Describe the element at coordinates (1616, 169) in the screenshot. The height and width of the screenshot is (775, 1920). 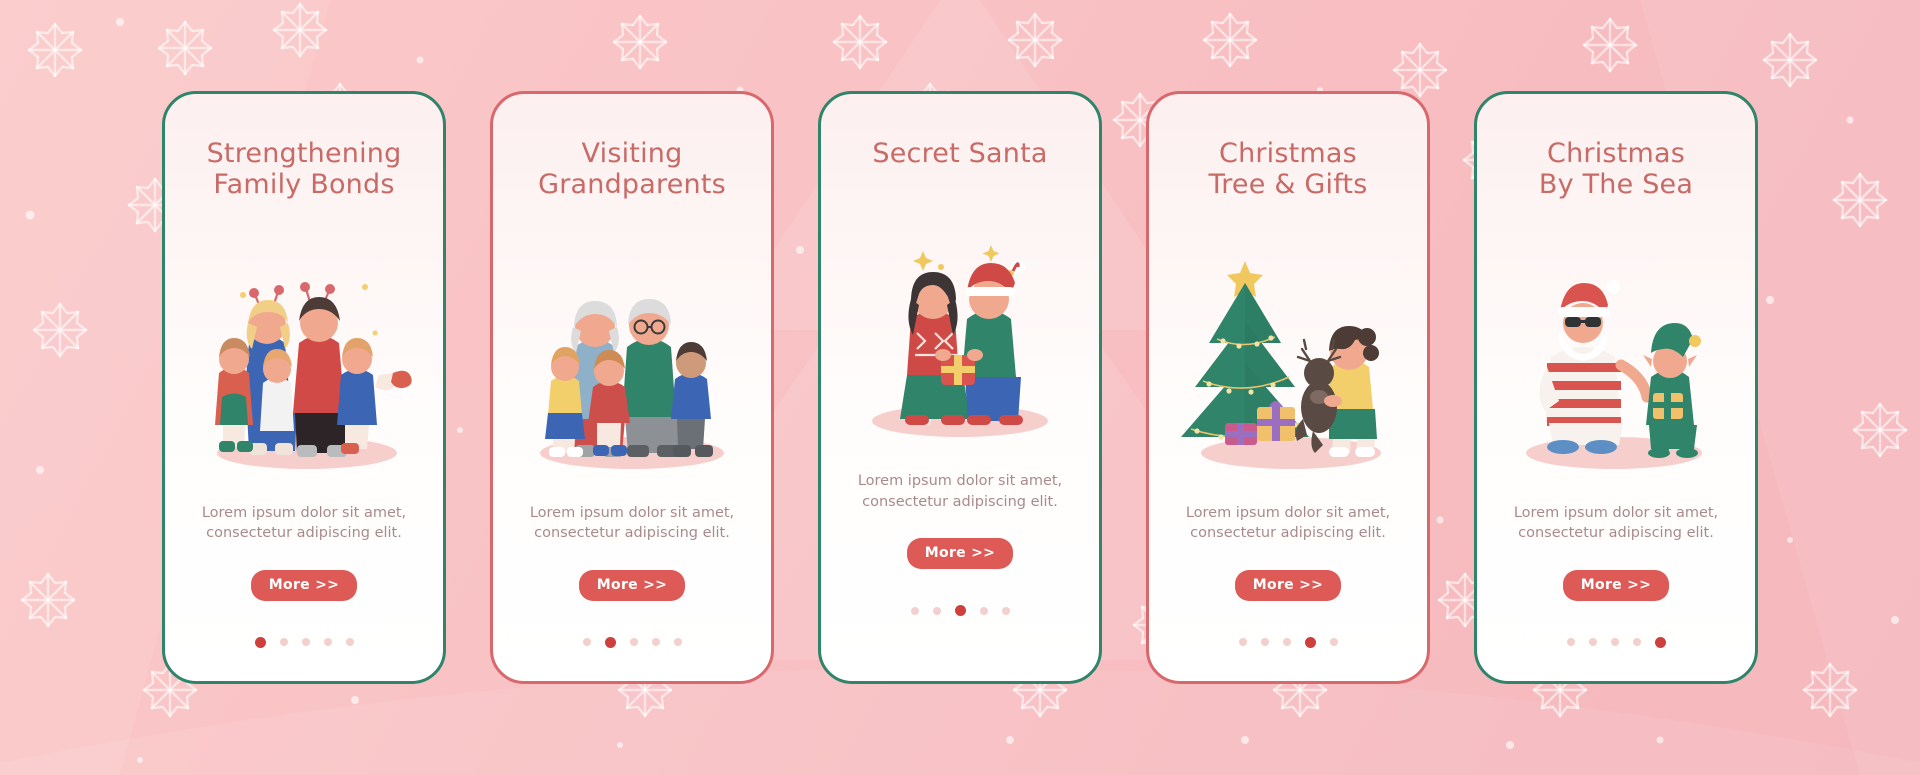
I see `card-title: Christmas By The Sea` at that location.